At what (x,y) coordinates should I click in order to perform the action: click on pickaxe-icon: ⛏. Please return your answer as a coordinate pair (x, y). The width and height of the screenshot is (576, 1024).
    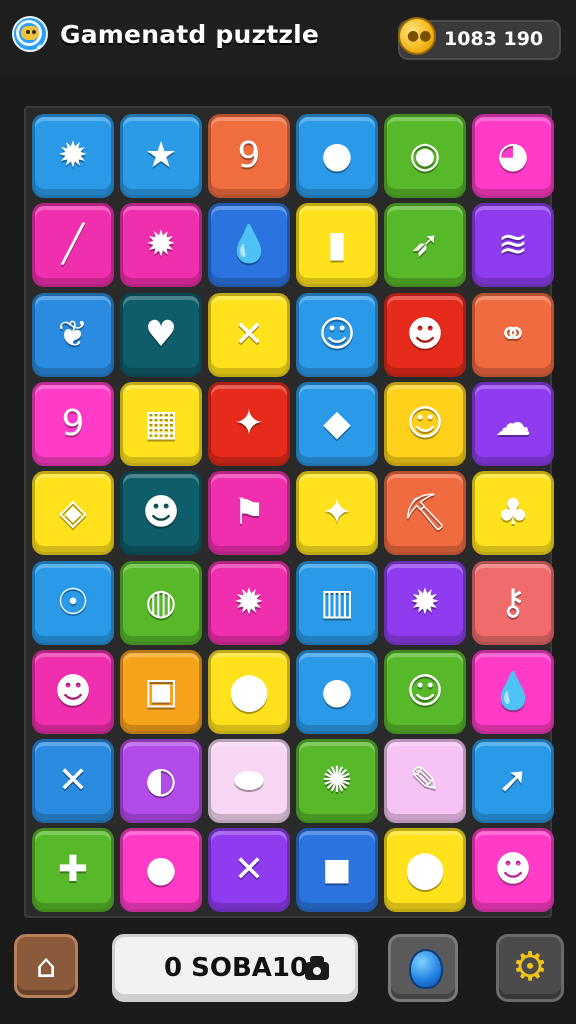
    Looking at the image, I should click on (425, 513).